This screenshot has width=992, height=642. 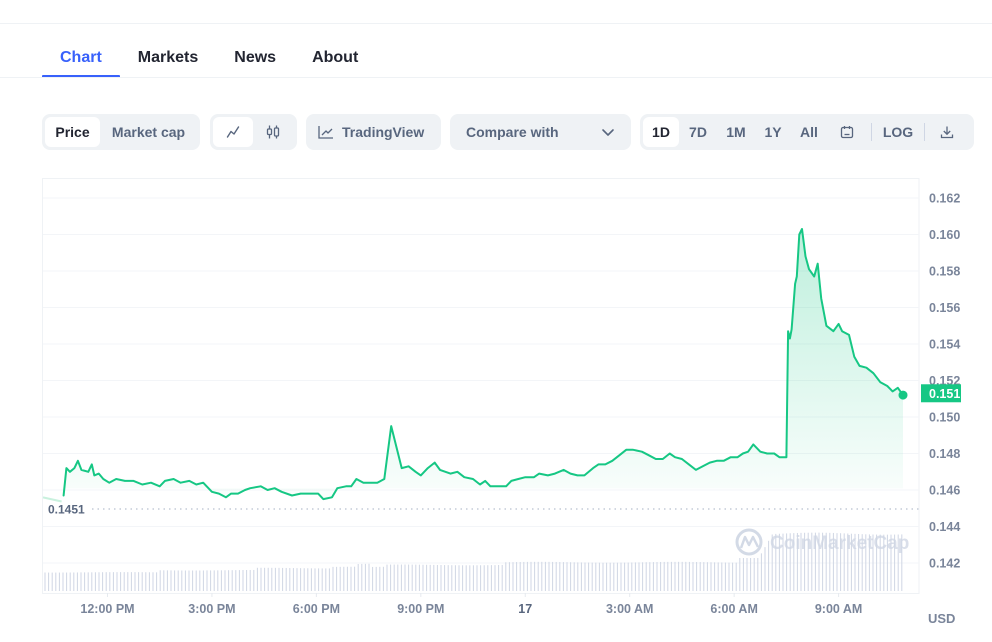 What do you see at coordinates (325, 132) in the screenshot?
I see `tradingview-icon` at bounding box center [325, 132].